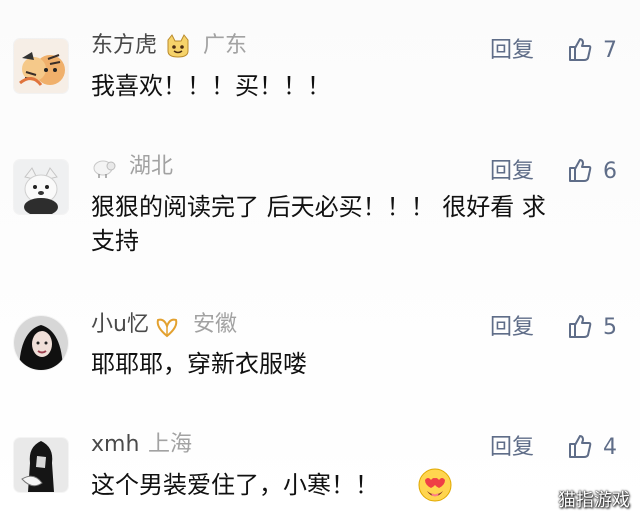 The height and width of the screenshot is (520, 640). What do you see at coordinates (151, 166) in the screenshot?
I see `comment-region: 湖北` at bounding box center [151, 166].